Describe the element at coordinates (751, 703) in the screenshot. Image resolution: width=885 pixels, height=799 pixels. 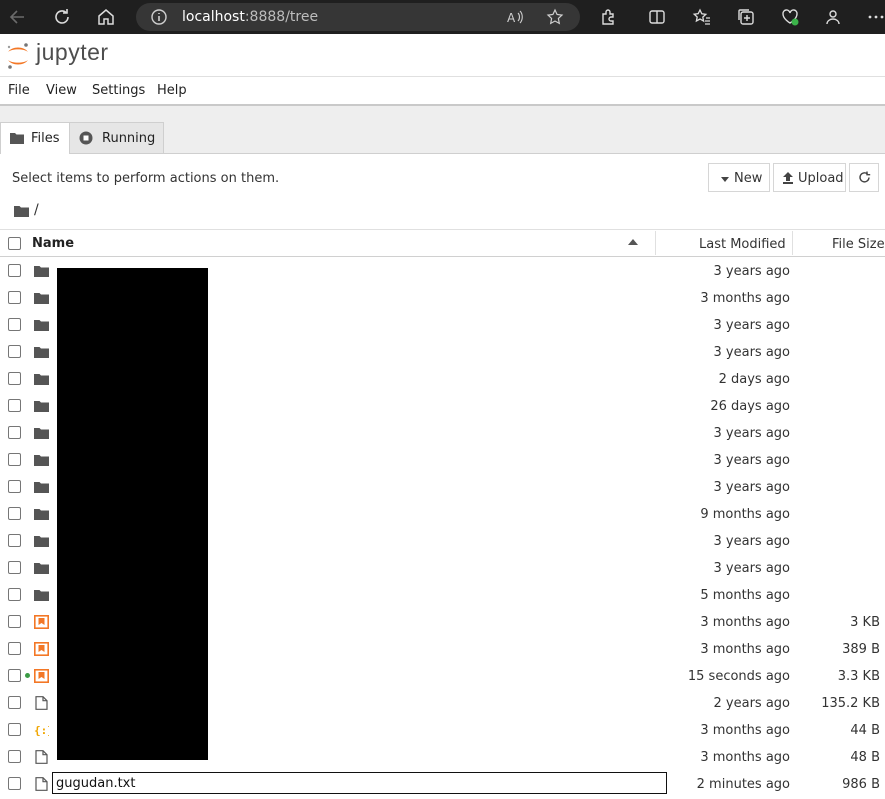
I see `file-modified: 2 years ago` at that location.